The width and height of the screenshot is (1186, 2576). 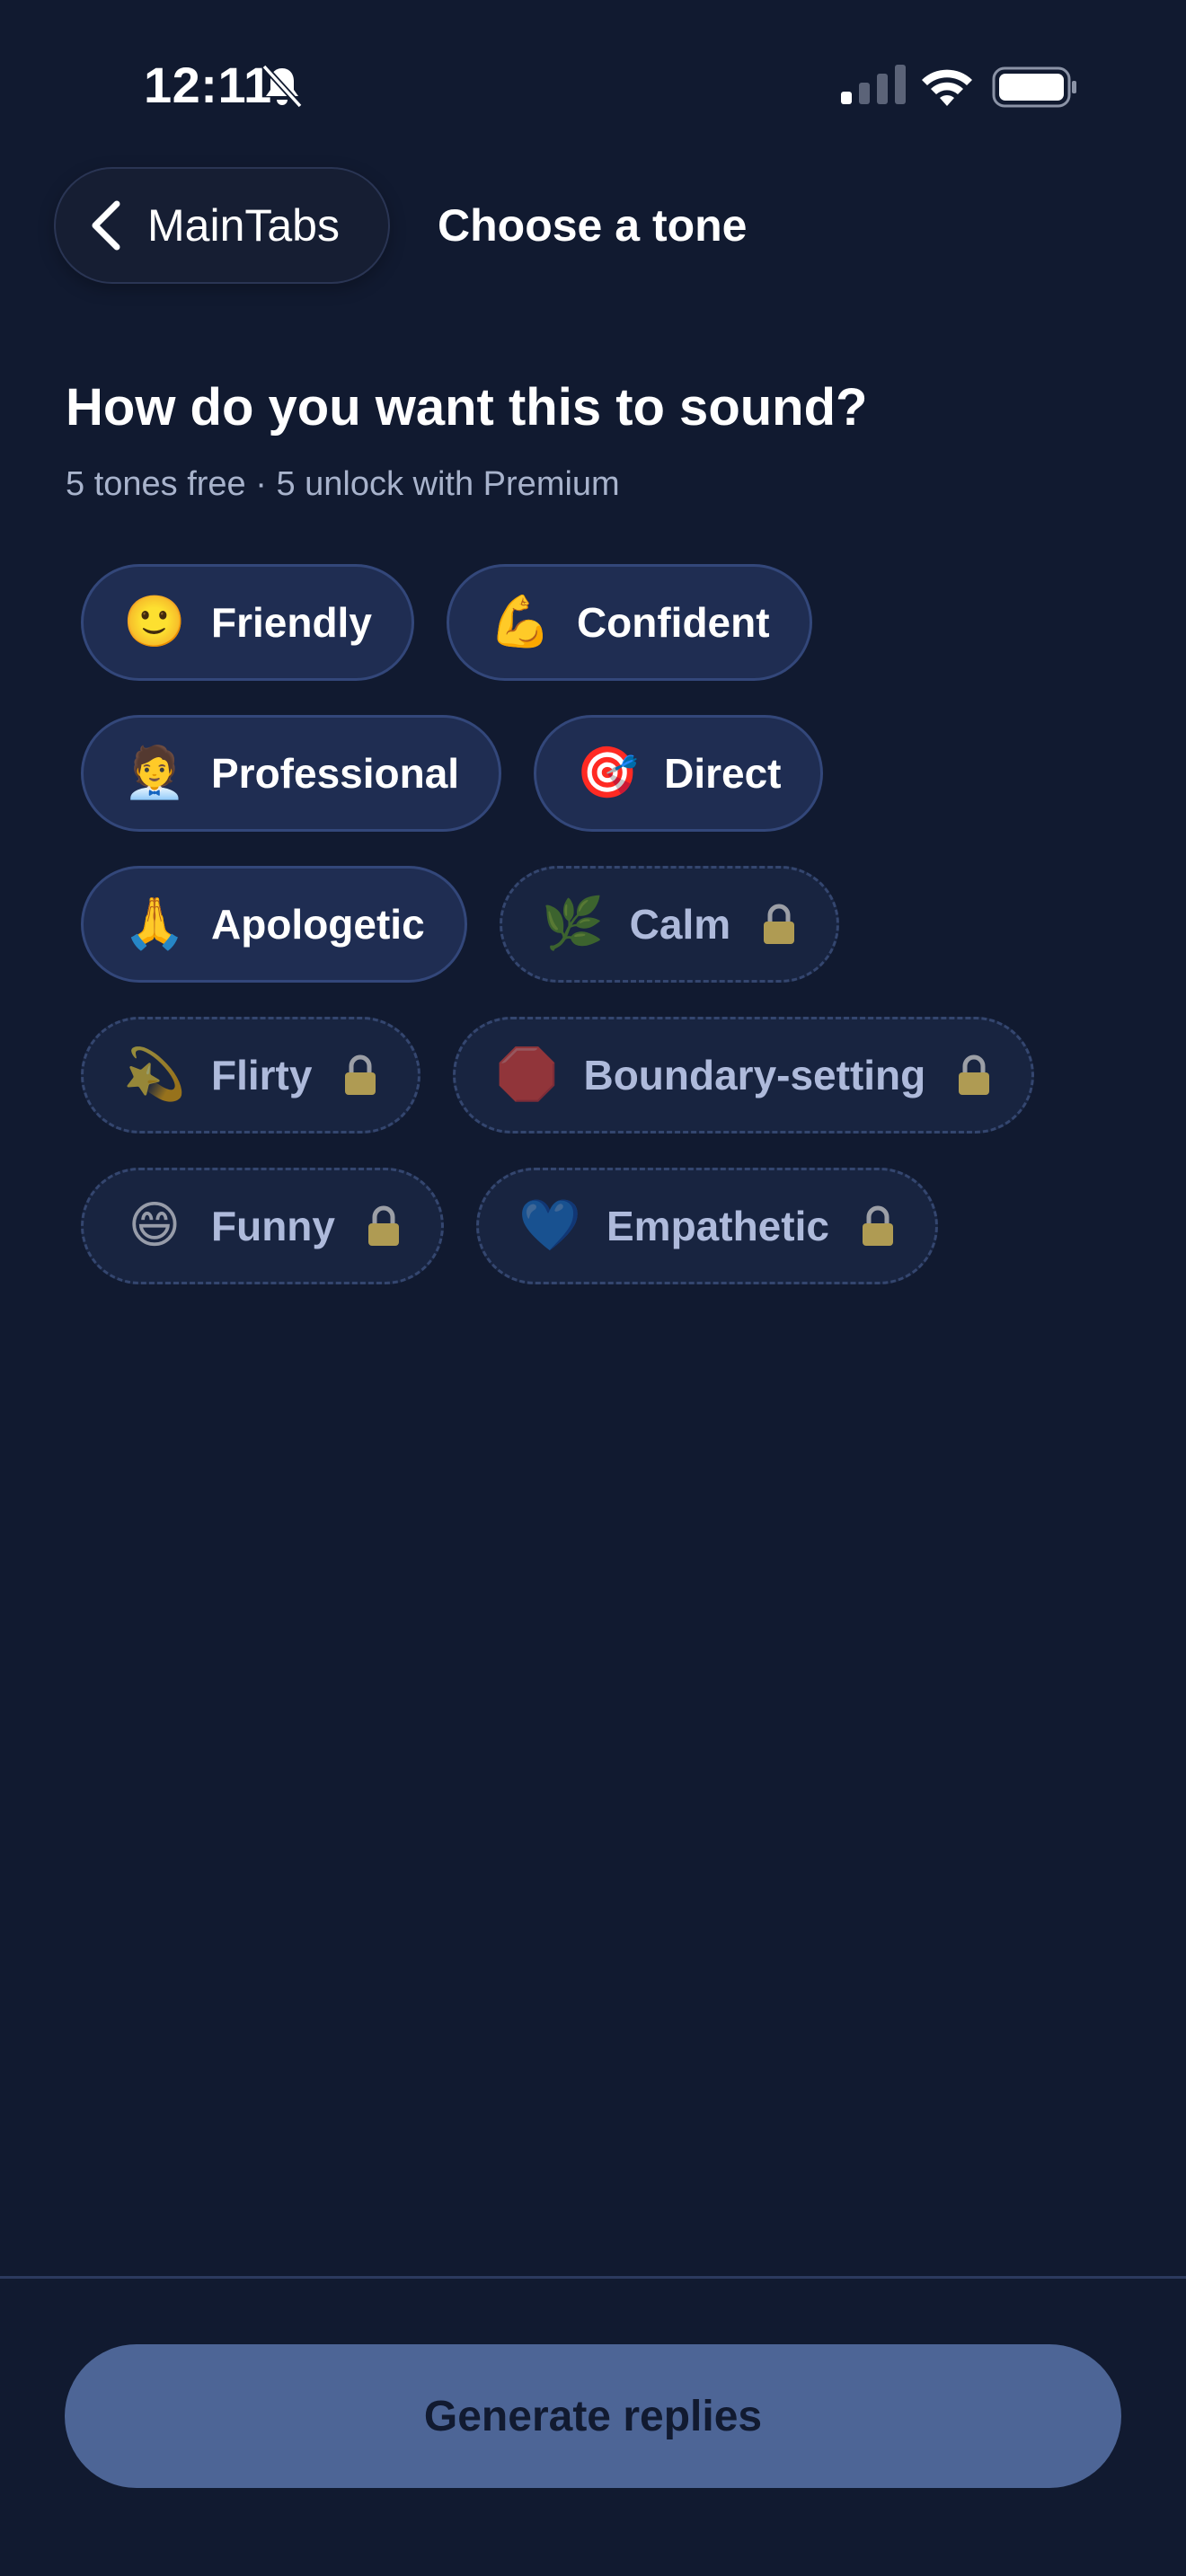 I want to click on tone-chip-direct: 🎯 Direct, so click(x=679, y=773).